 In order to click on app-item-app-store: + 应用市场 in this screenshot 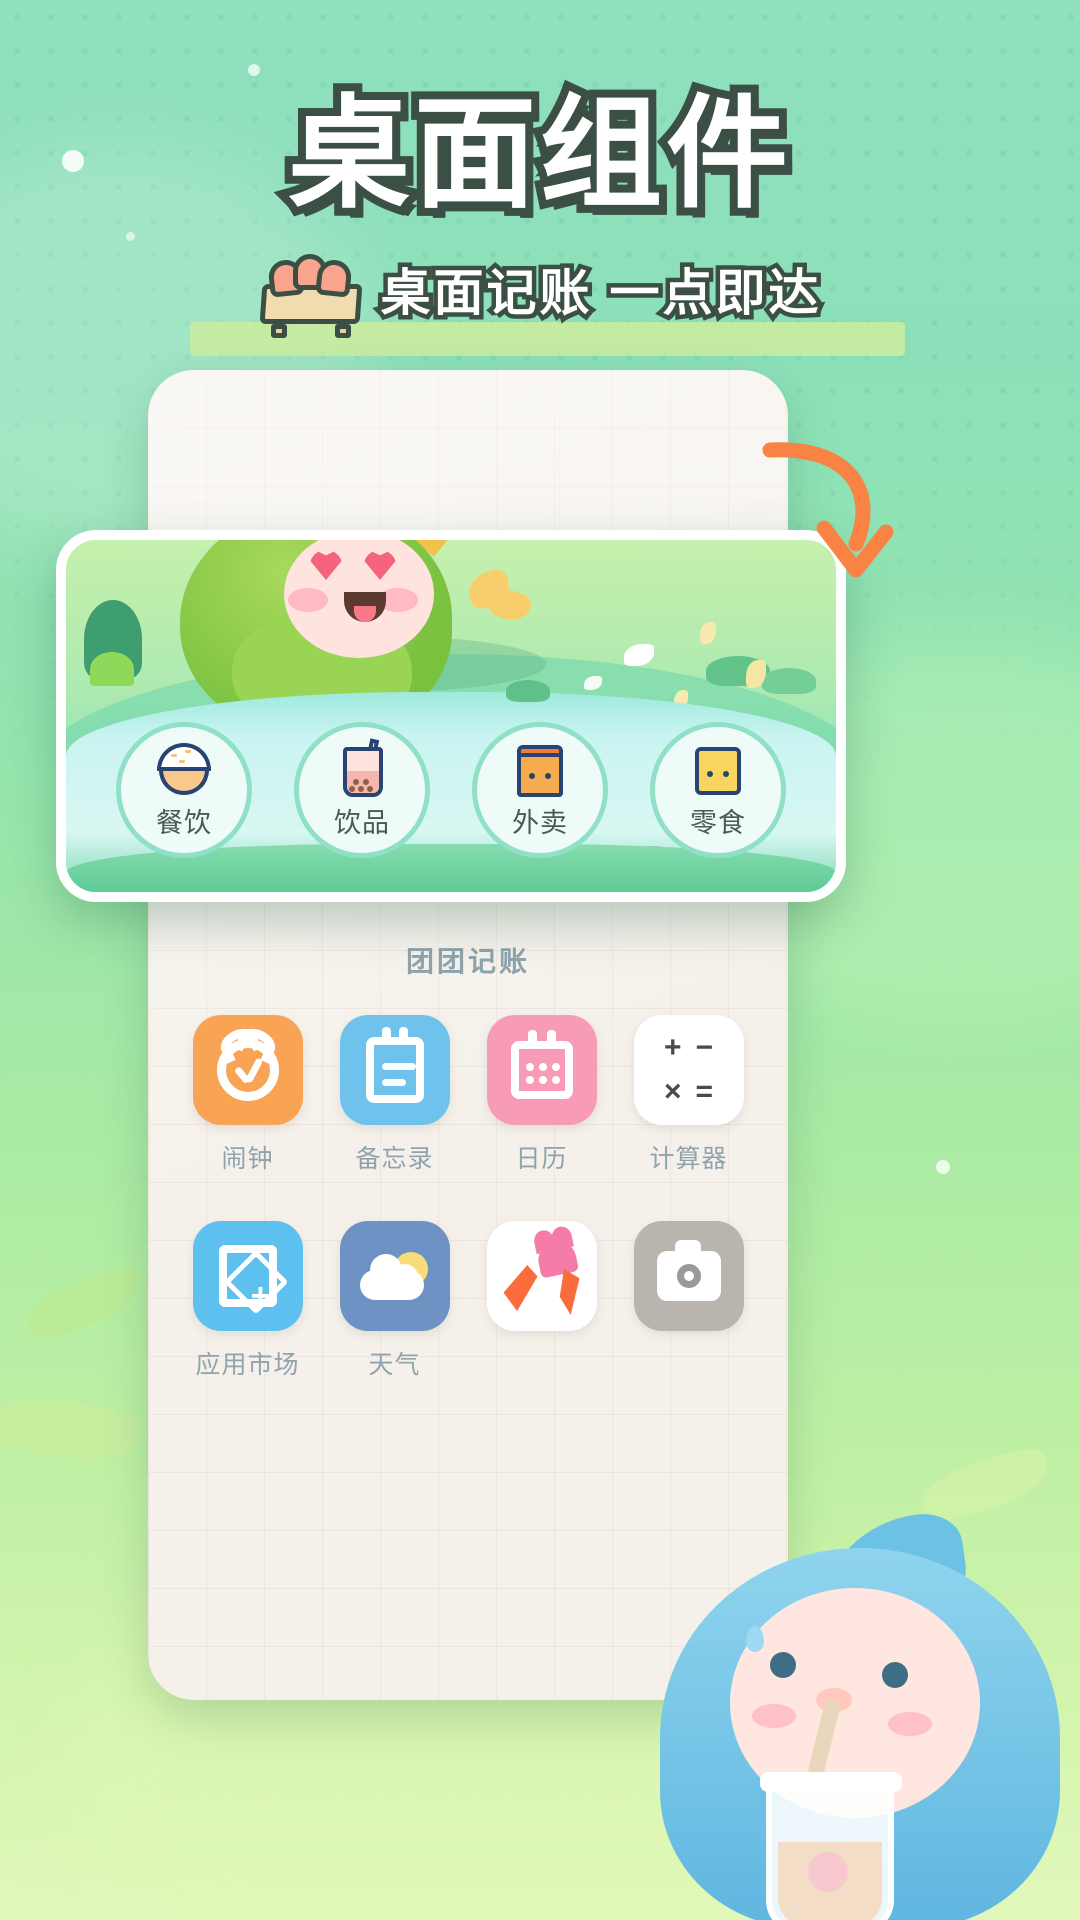, I will do `click(247, 1301)`.